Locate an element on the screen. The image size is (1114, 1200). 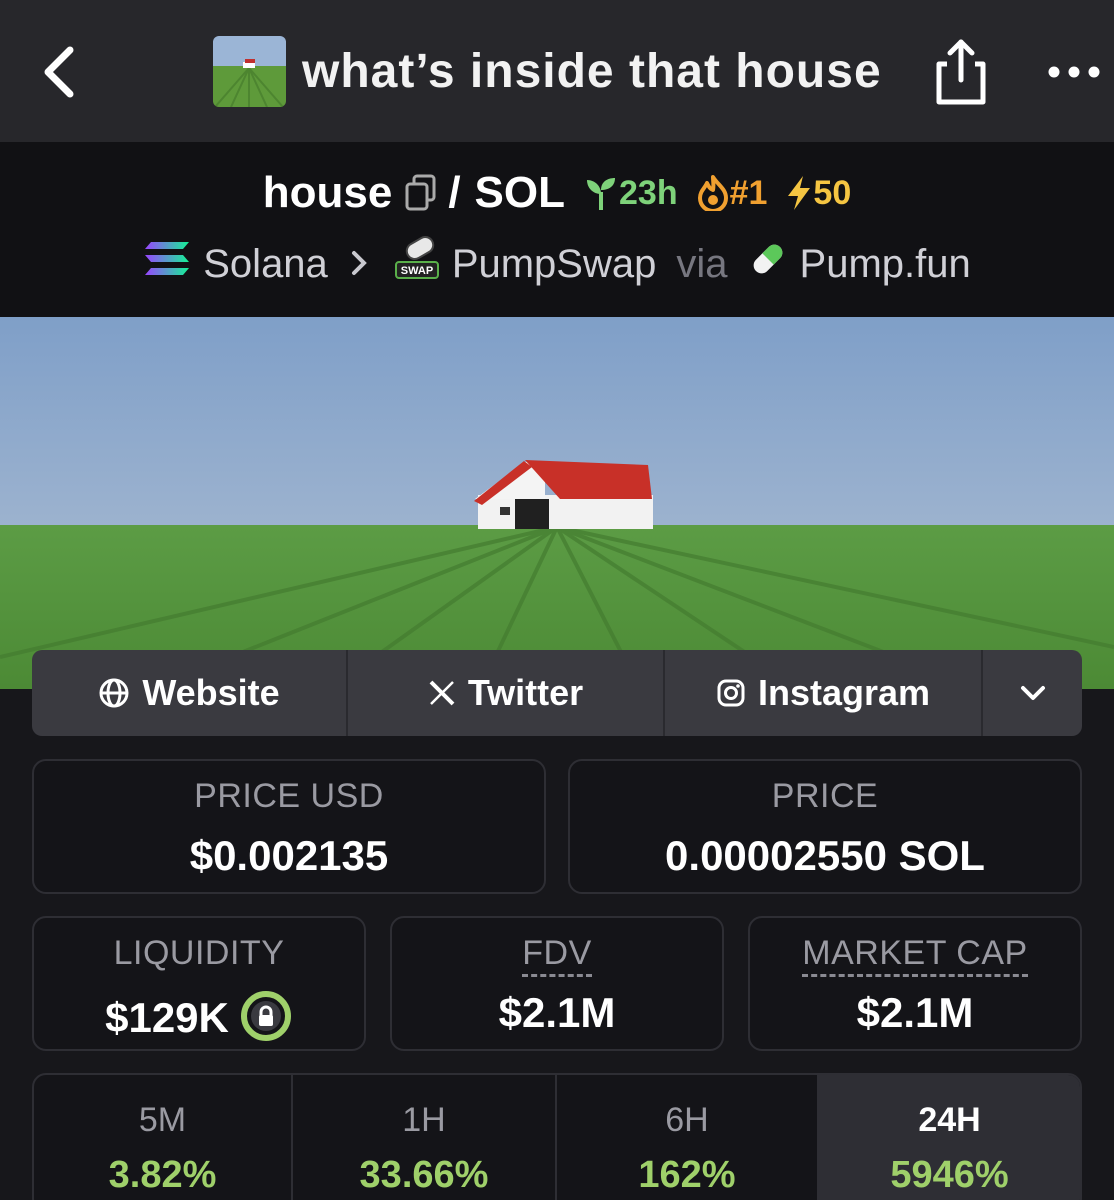
globe-icon is located at coordinates (114, 693).